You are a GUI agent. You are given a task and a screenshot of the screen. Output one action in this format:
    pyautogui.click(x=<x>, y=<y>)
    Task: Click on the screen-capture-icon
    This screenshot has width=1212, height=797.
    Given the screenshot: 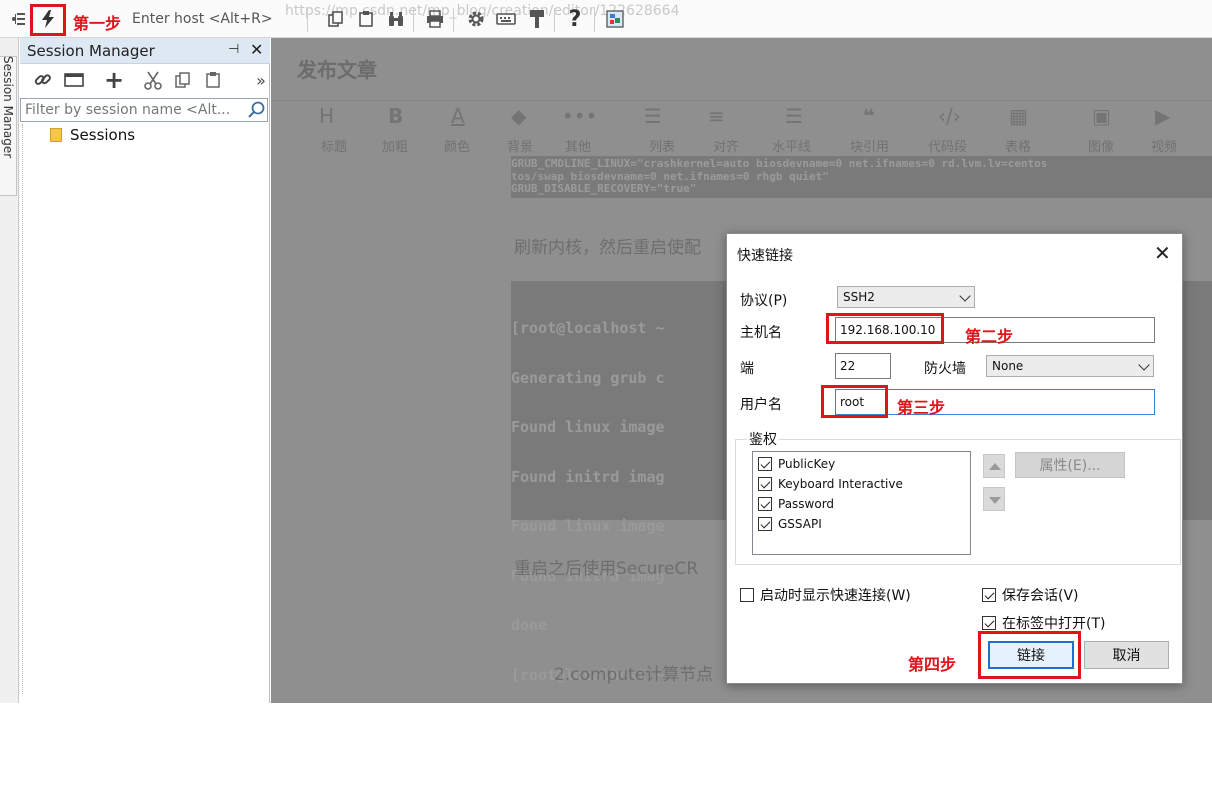 What is the action you would take?
    pyautogui.click(x=615, y=19)
    